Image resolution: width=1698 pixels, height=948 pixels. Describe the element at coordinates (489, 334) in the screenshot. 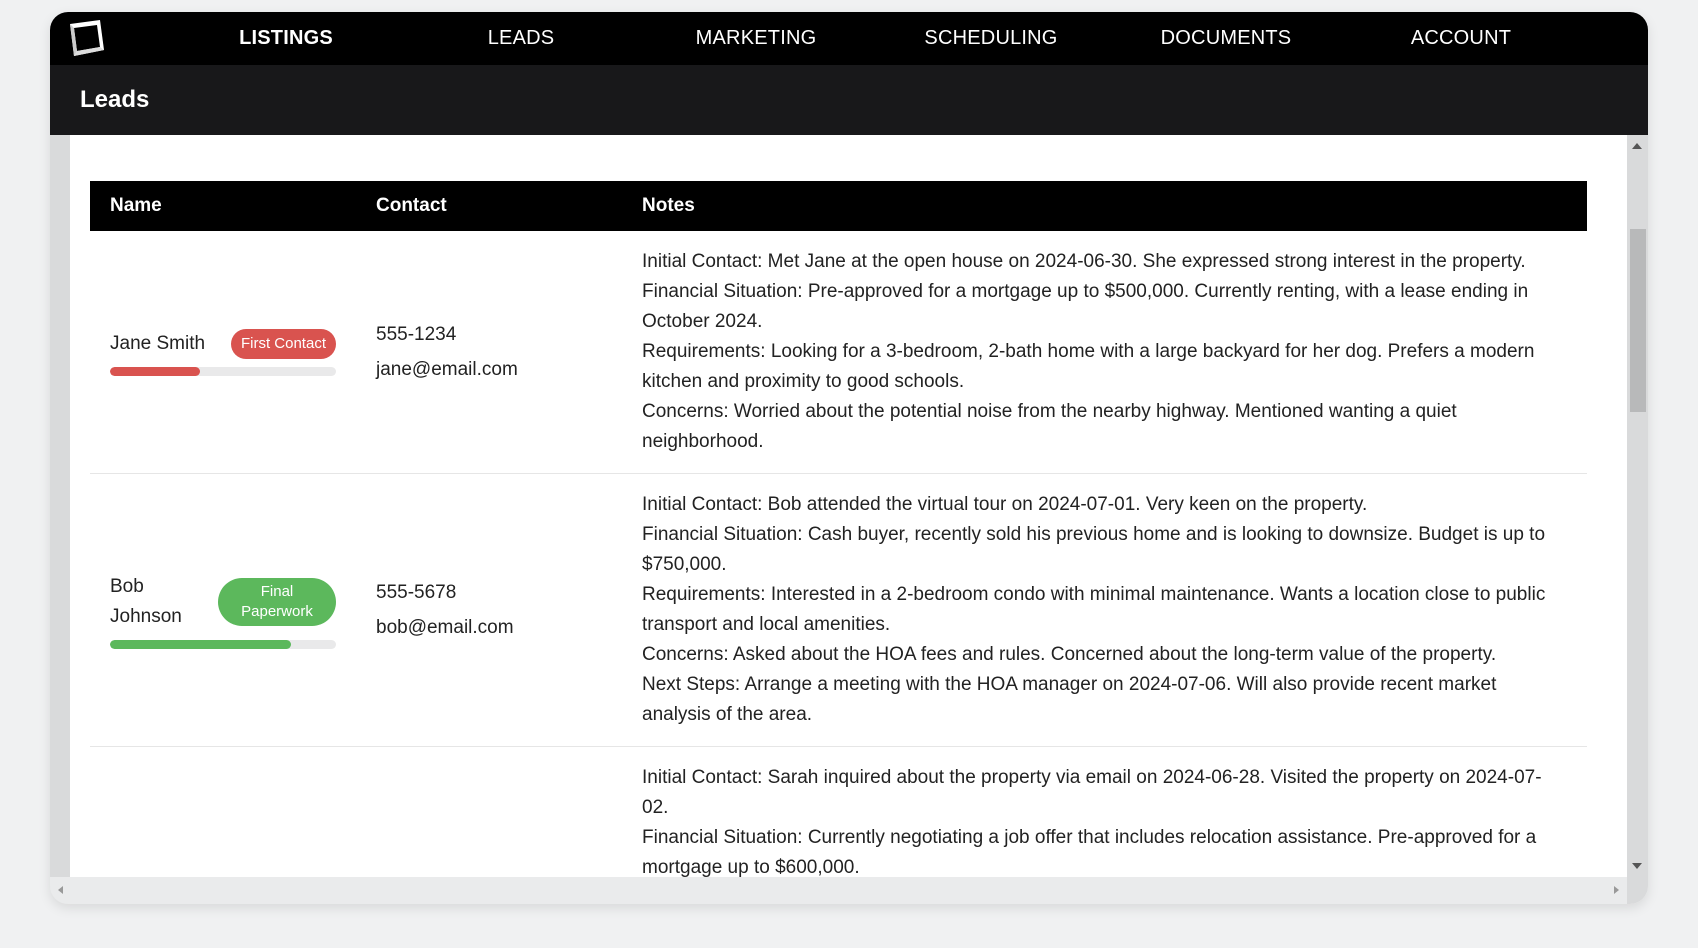

I see `lead-phone: 555-1234` at that location.